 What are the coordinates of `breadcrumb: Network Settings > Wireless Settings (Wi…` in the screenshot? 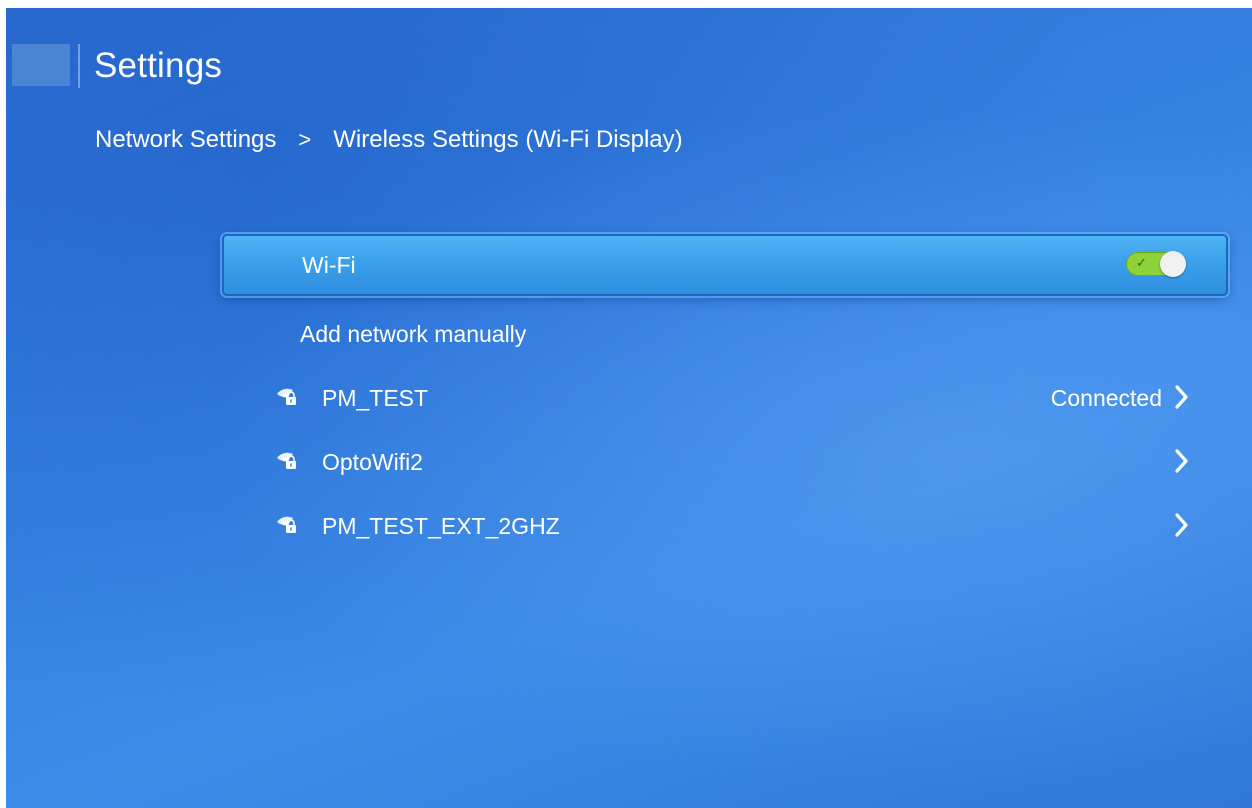 It's located at (389, 140).